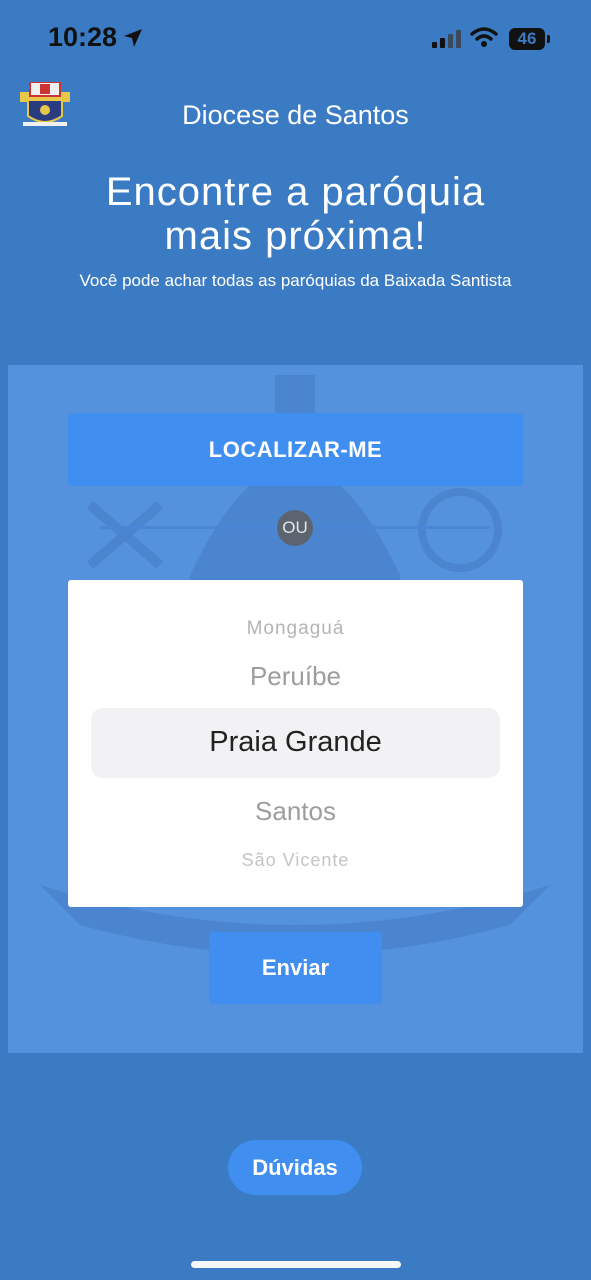 The image size is (591, 1280). I want to click on help-button: Dúvidas, so click(295, 1167).